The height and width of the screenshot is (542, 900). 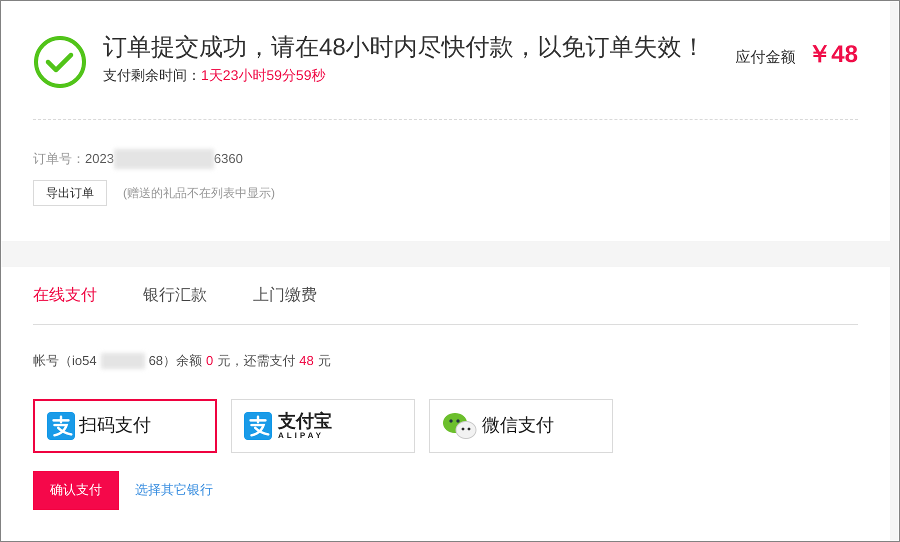 I want to click on order-number-label: 订单号：, so click(x=59, y=159).